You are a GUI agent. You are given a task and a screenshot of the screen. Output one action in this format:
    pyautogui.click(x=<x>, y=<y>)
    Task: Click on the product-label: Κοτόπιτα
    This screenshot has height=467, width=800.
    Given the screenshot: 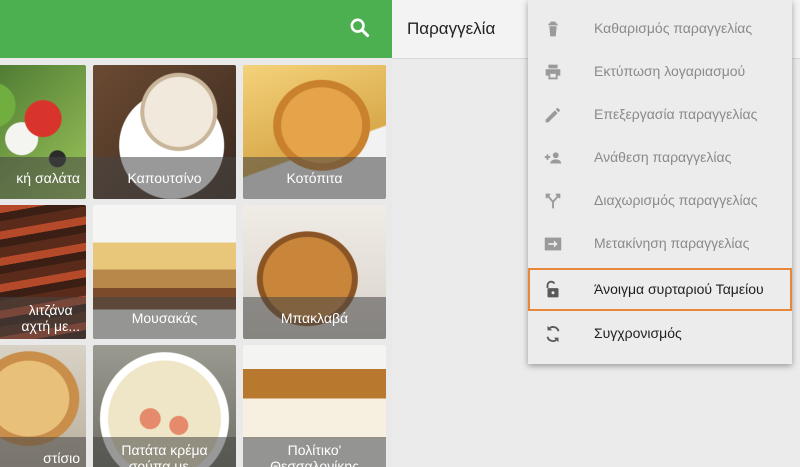 What is the action you would take?
    pyautogui.click(x=314, y=178)
    